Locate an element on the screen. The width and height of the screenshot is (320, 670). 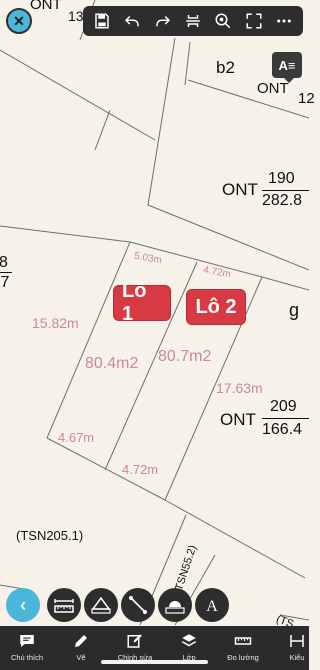
measure-left-side: 15.82m is located at coordinates (55, 323).